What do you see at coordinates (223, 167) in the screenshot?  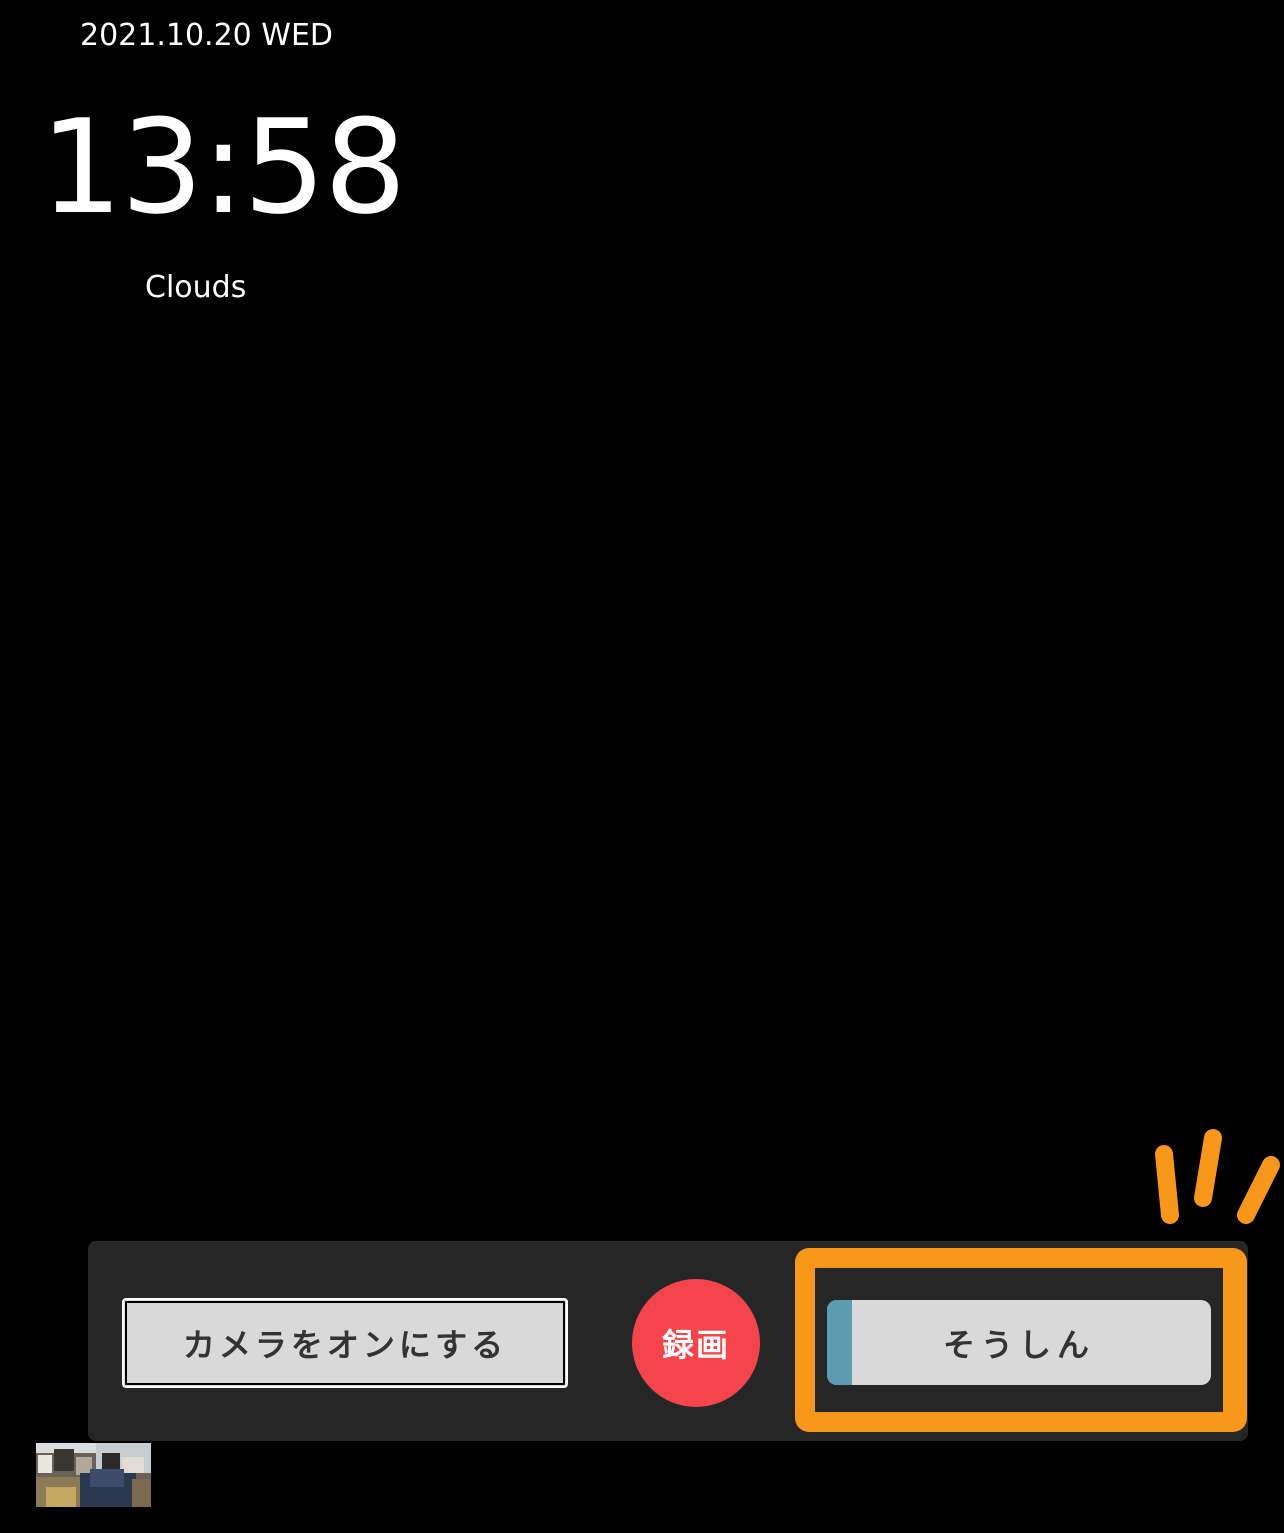 I see `clock-time: 13:58` at bounding box center [223, 167].